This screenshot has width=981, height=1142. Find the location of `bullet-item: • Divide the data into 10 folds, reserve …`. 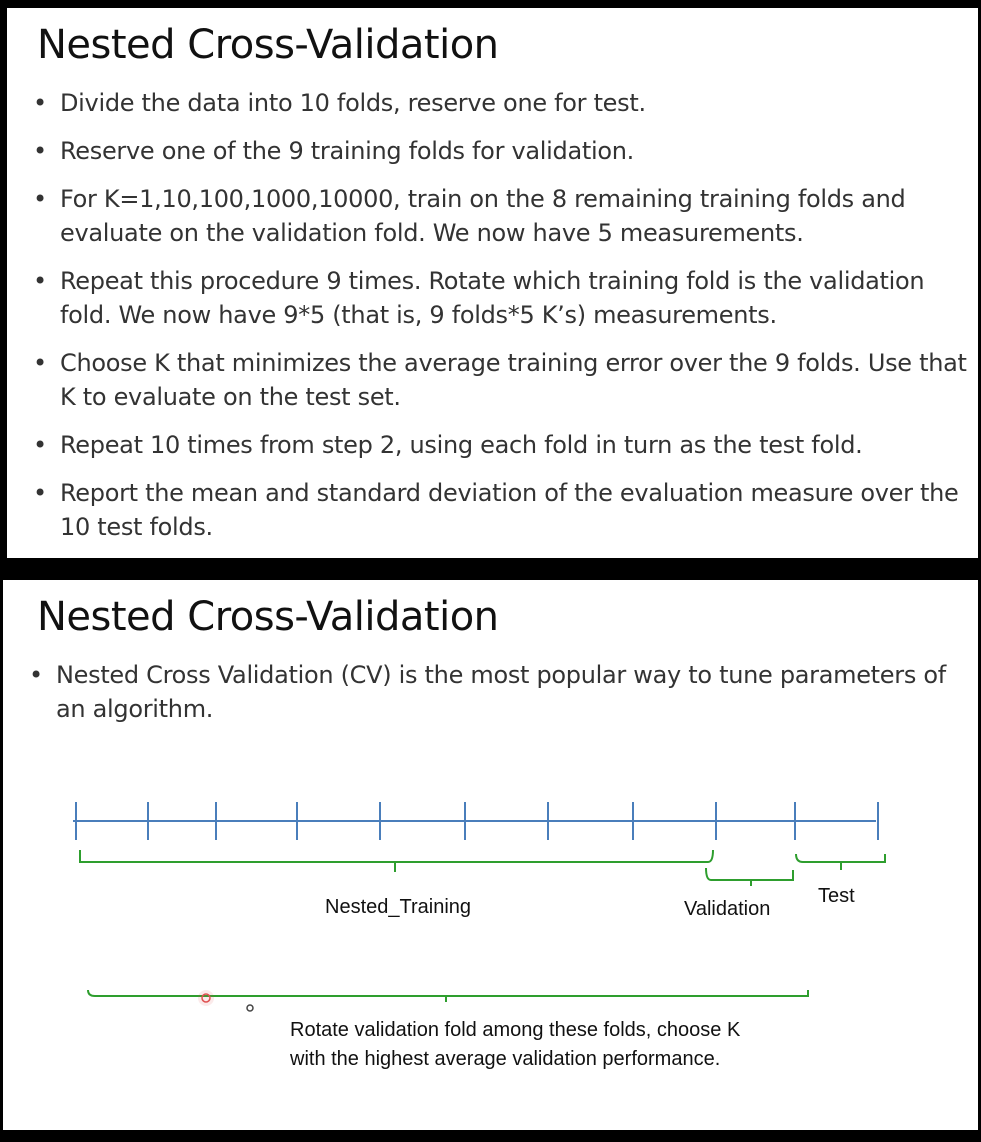

bullet-item: • Divide the data into 10 folds, reserve … is located at coordinates (505, 103).